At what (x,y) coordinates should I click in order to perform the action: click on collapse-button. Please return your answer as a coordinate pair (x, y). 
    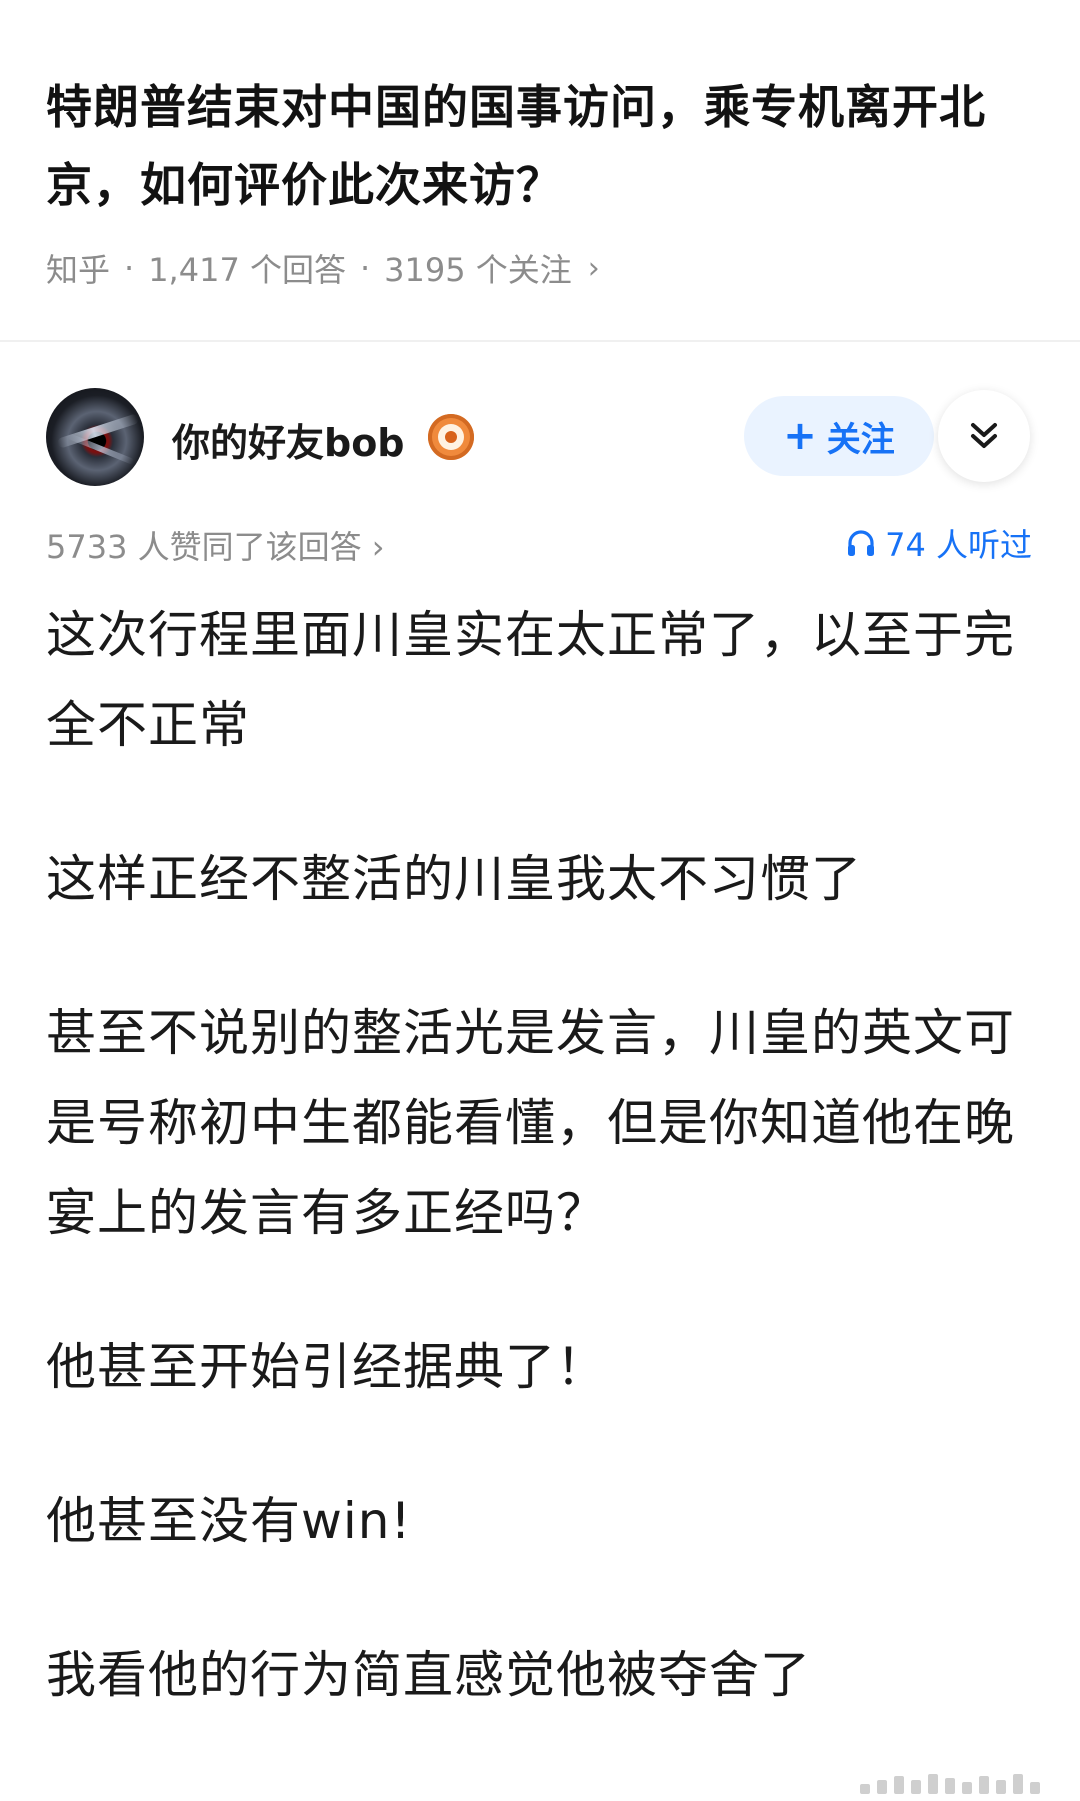
    Looking at the image, I should click on (984, 436).